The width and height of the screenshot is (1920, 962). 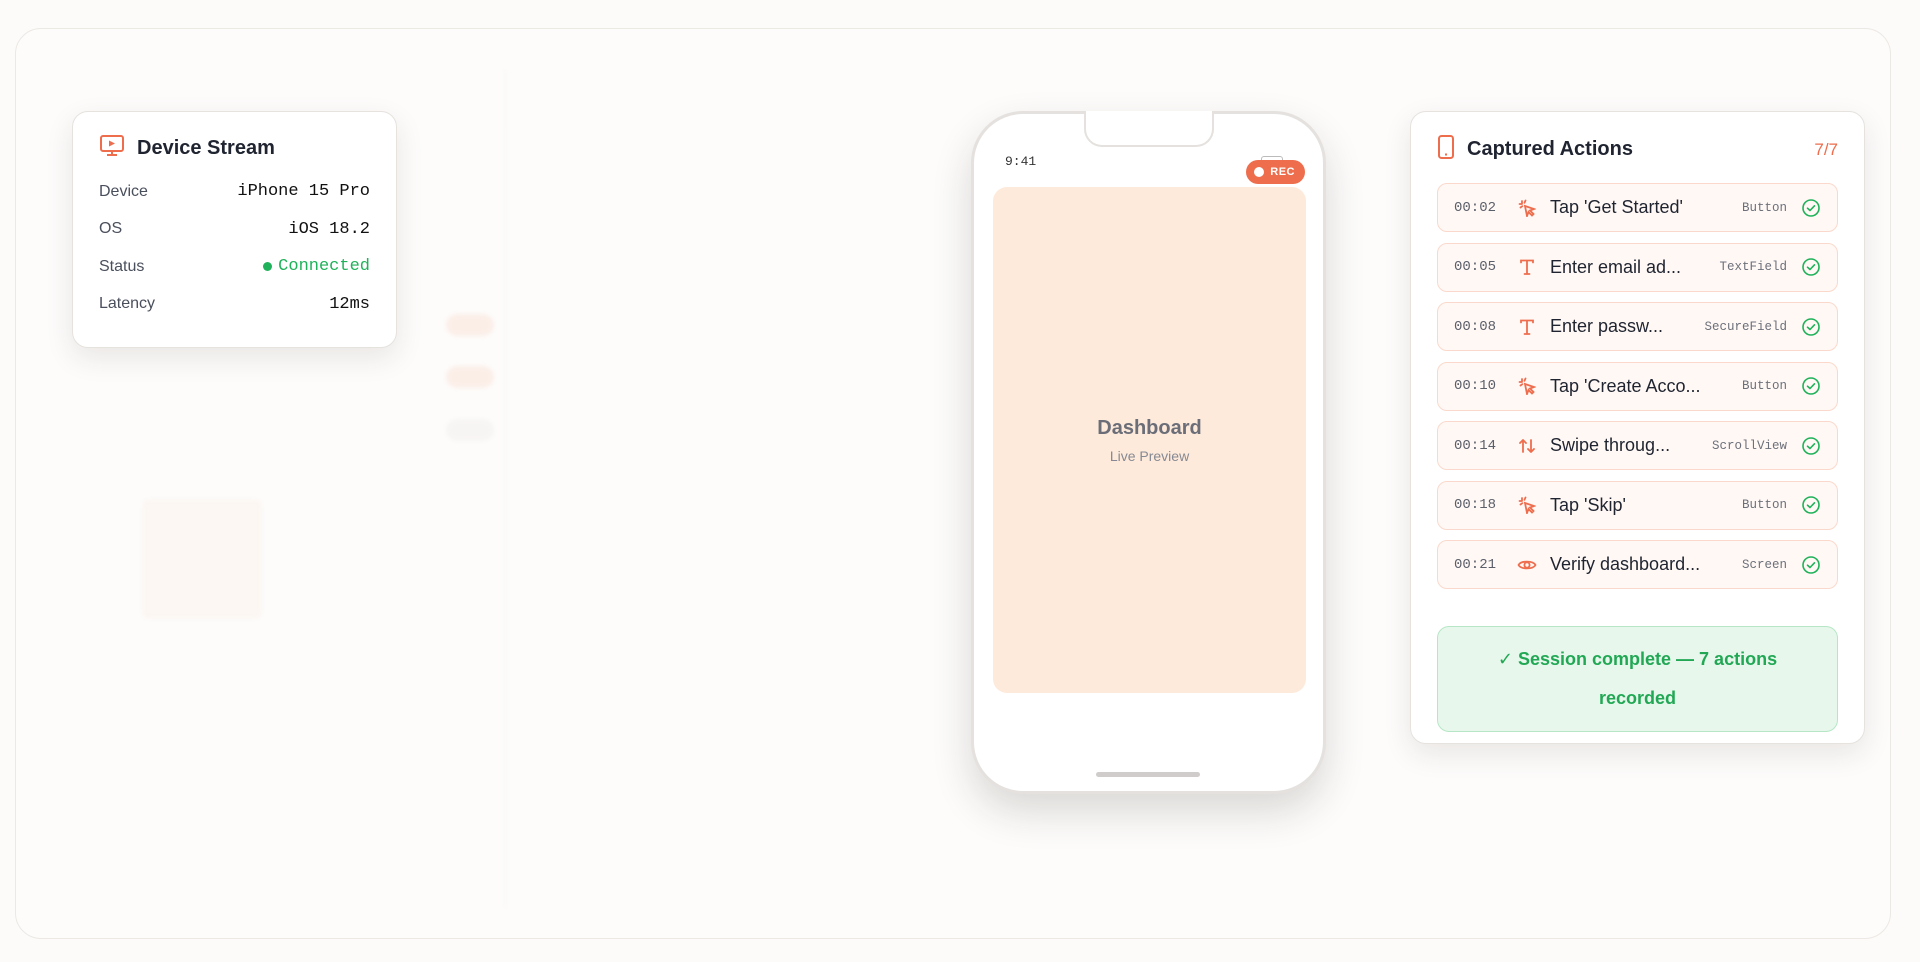 What do you see at coordinates (234, 267) in the screenshot?
I see `status-row: Status Connected` at bounding box center [234, 267].